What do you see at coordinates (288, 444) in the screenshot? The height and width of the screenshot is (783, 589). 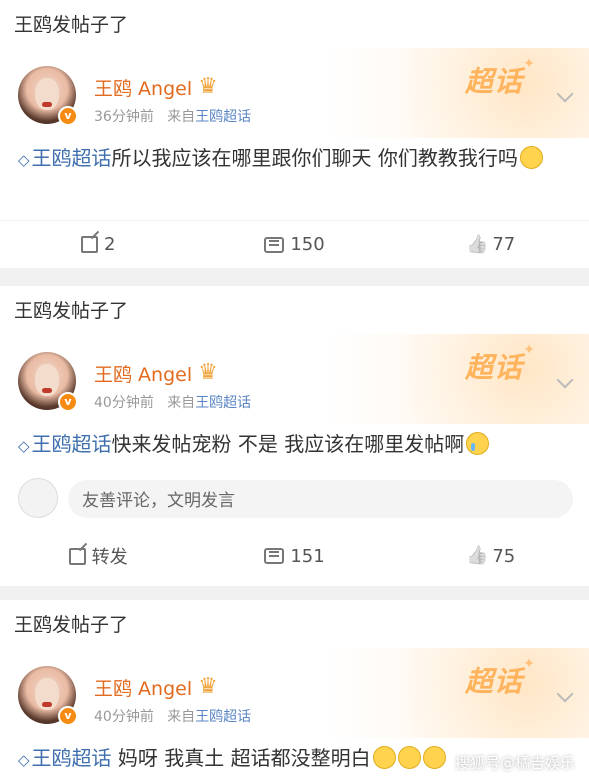 I see `post-text: 快来发帖宠粉 不是 我应该在哪里发帖啊` at bounding box center [288, 444].